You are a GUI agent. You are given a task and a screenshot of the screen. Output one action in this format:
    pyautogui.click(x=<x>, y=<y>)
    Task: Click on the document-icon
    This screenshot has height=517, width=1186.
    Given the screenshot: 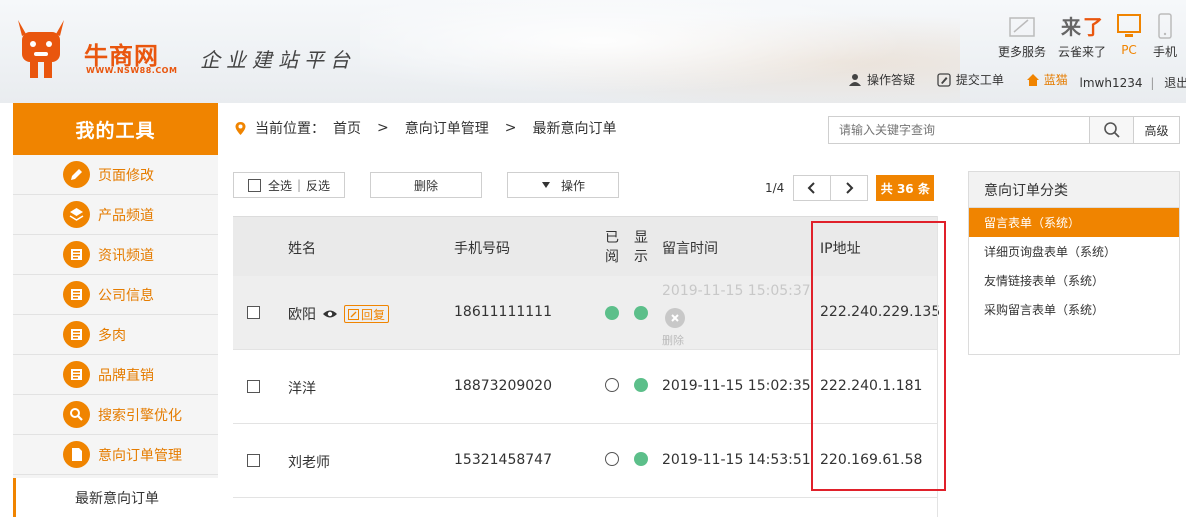 What is the action you would take?
    pyautogui.click(x=76, y=334)
    